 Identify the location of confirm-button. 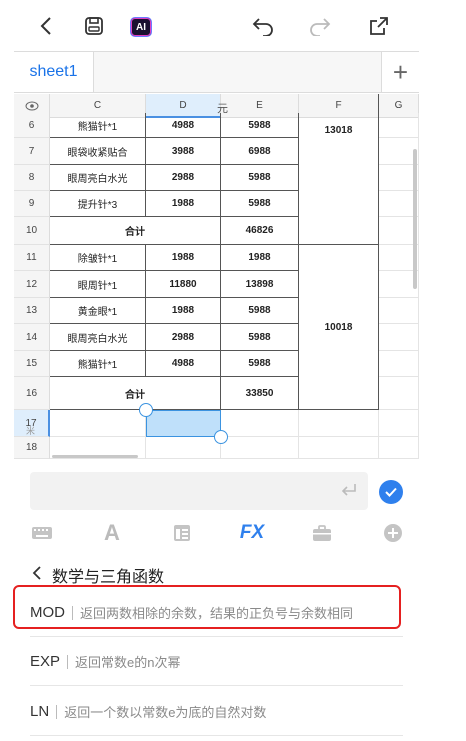
(391, 492).